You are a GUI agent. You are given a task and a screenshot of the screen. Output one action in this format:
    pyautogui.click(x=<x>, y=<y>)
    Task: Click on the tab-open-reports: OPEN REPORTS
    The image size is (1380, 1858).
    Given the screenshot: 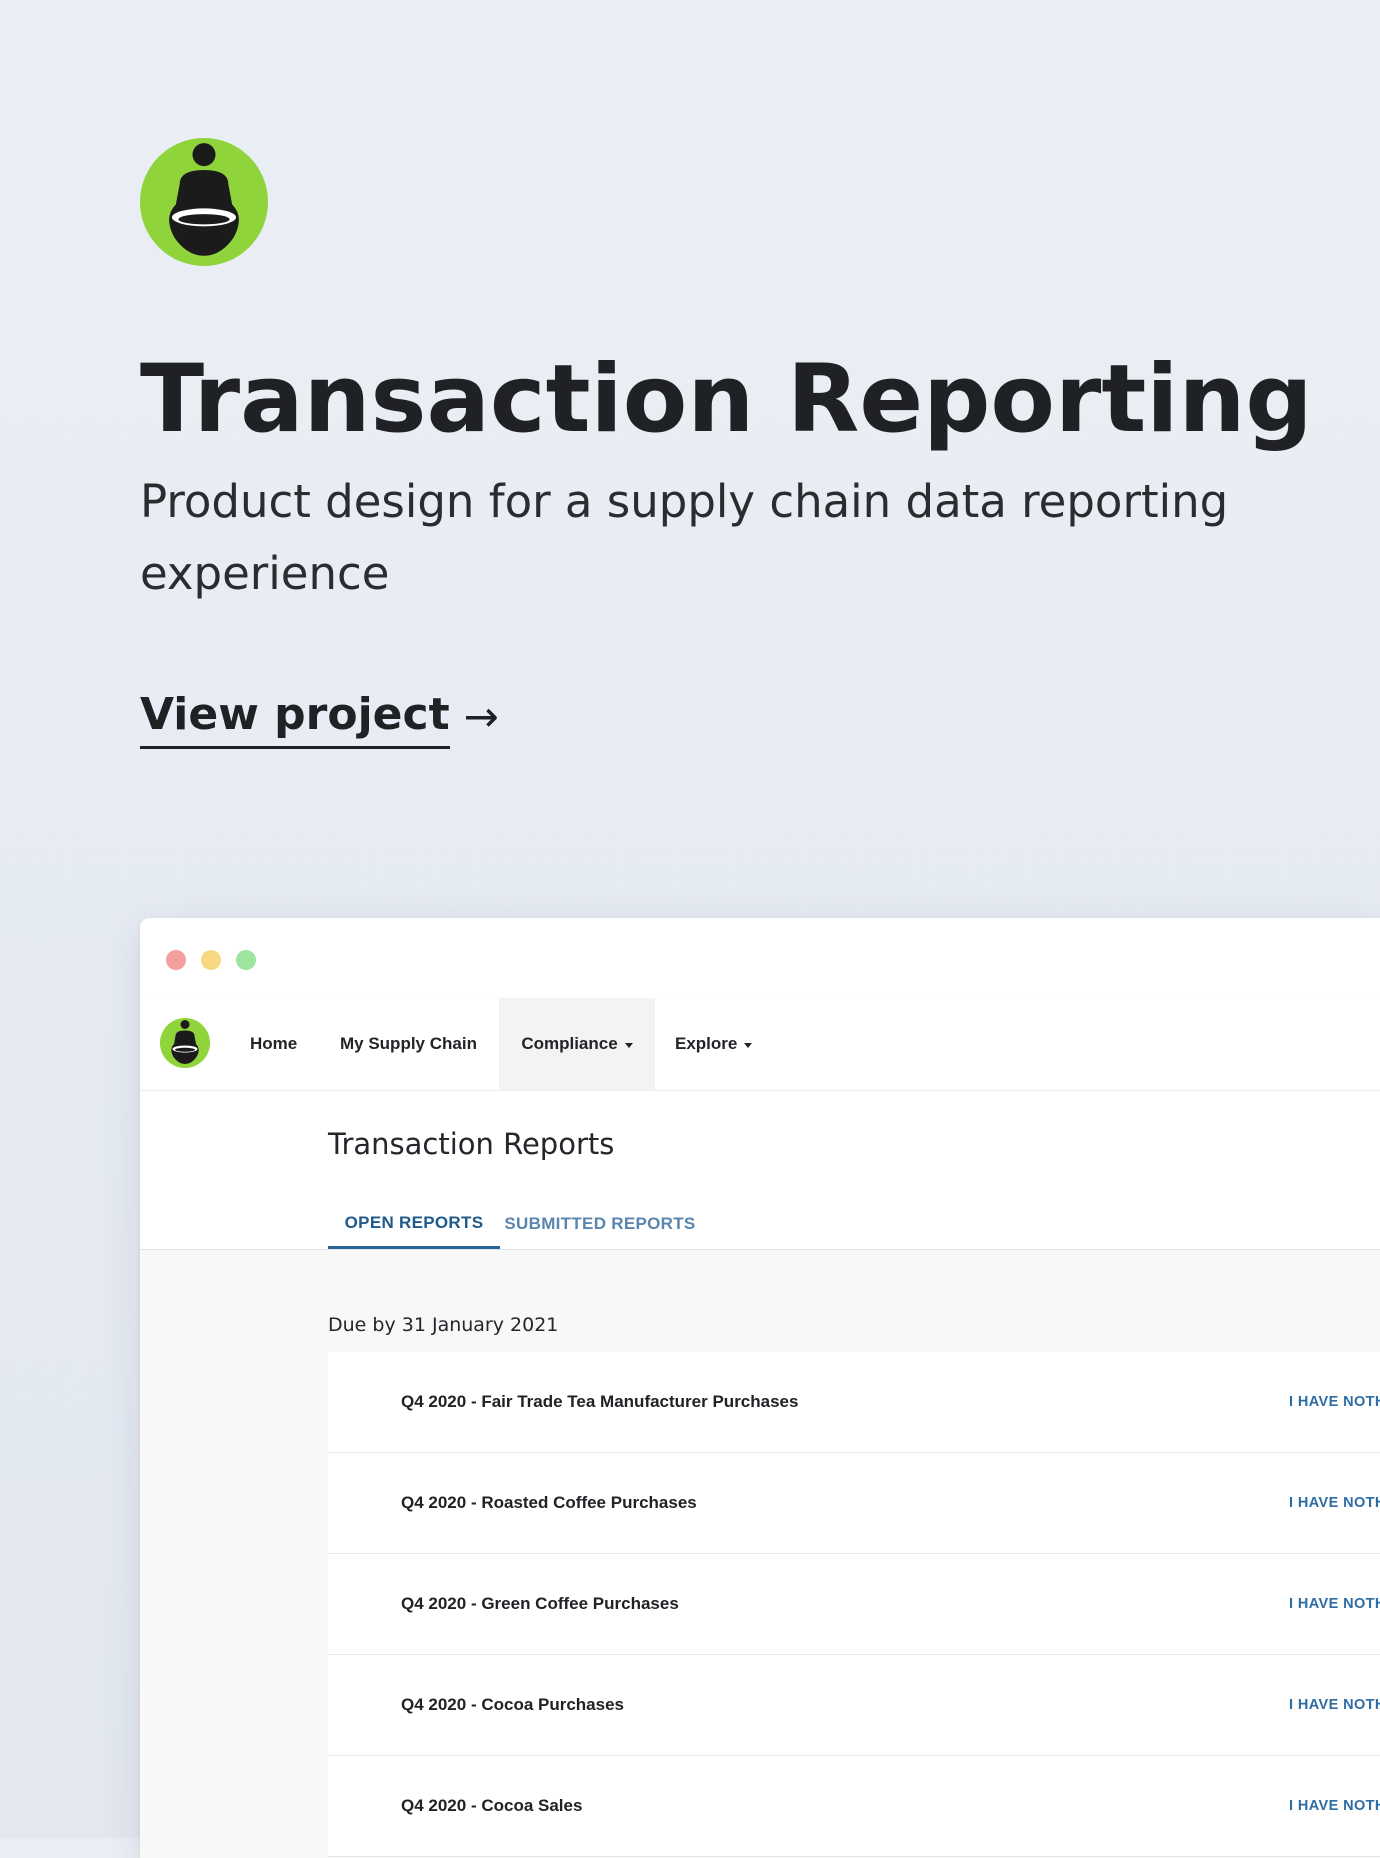 What is the action you would take?
    pyautogui.click(x=414, y=1224)
    